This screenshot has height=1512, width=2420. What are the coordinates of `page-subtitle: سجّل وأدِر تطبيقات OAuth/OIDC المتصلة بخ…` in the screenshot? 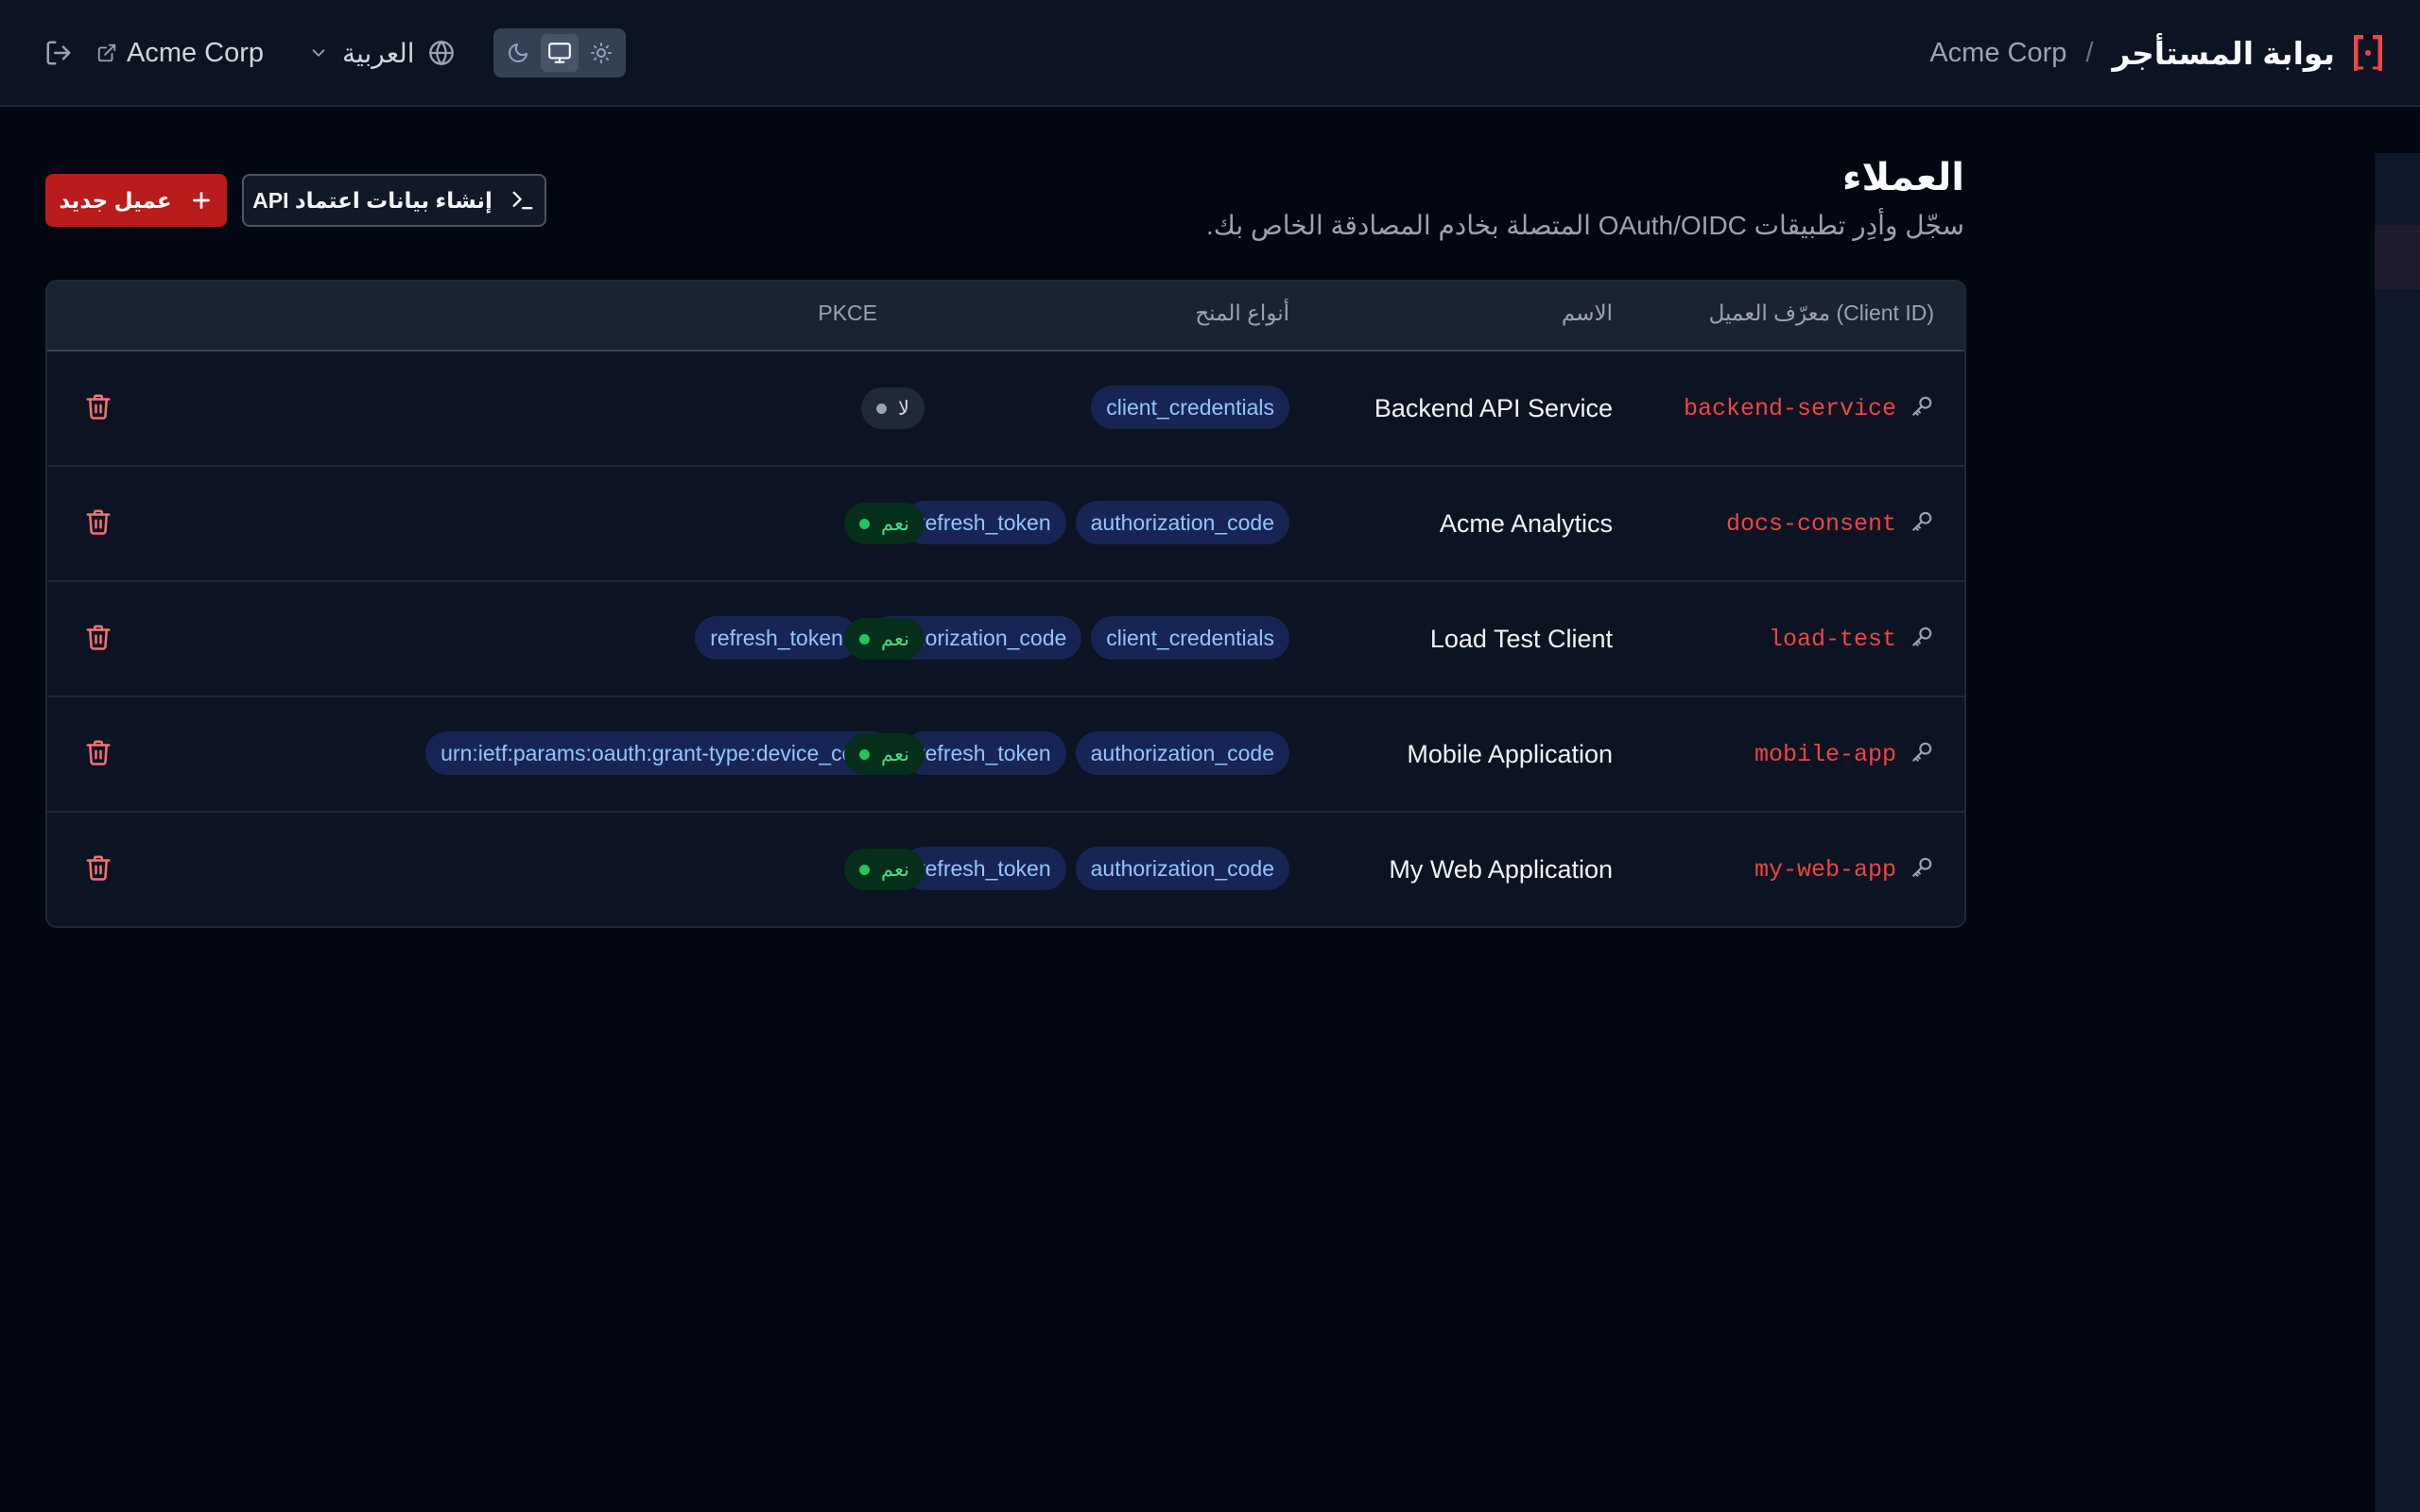 It's located at (1585, 225).